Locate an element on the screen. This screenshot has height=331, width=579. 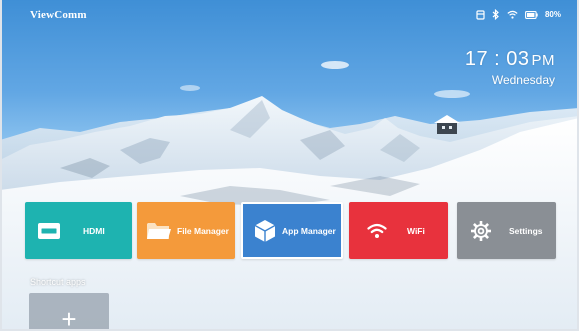
usb-drive-icon is located at coordinates (480, 14).